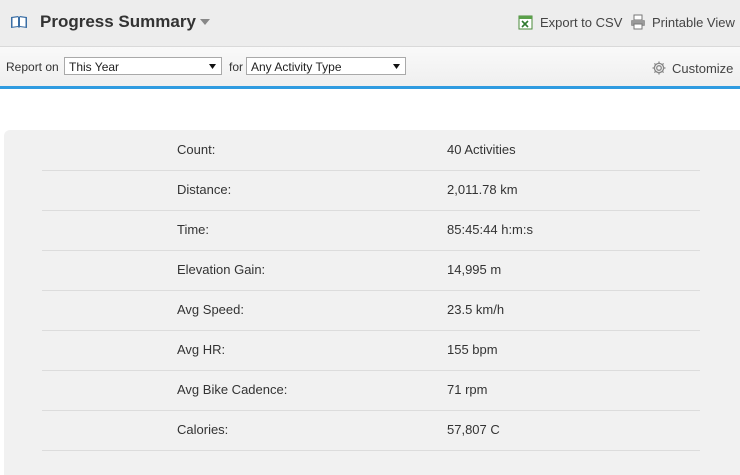 The height and width of the screenshot is (475, 740). Describe the element at coordinates (371, 350) in the screenshot. I see `summary-row-avg-hr: Avg HR: 155 bpm` at that location.